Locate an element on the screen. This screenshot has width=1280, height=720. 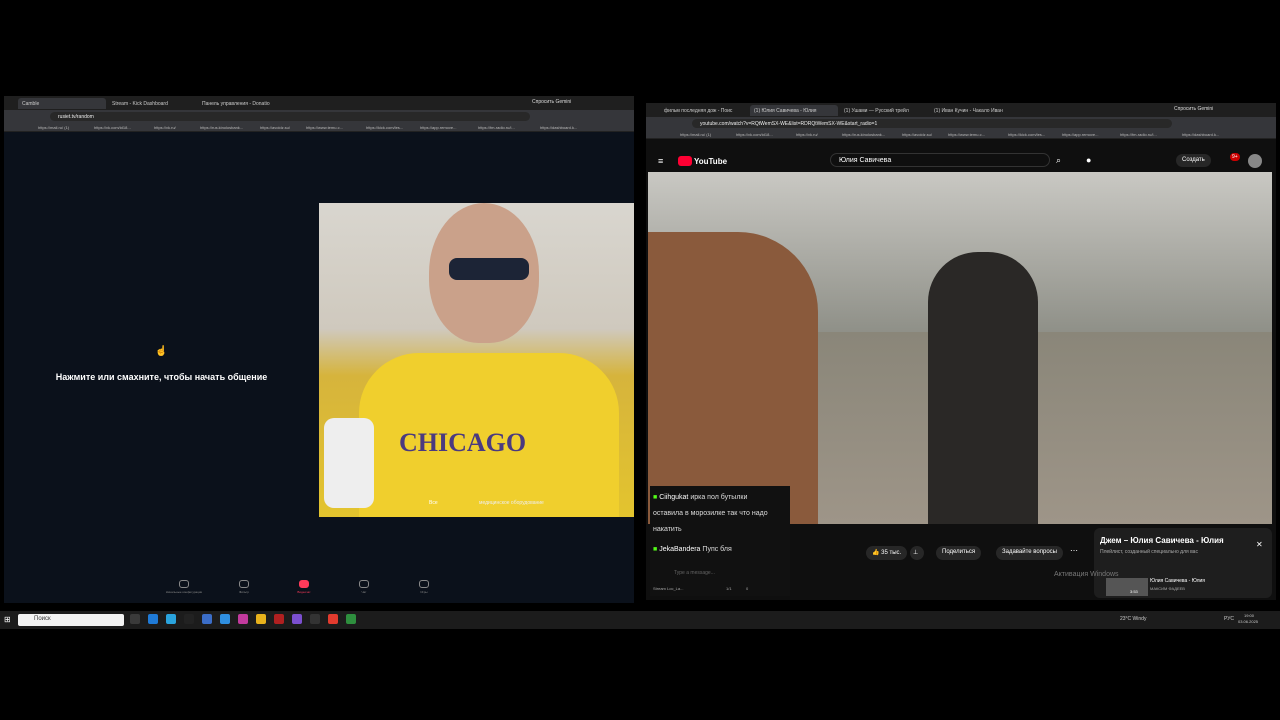
more-icon: ⋯ is located at coordinates (1074, 550).